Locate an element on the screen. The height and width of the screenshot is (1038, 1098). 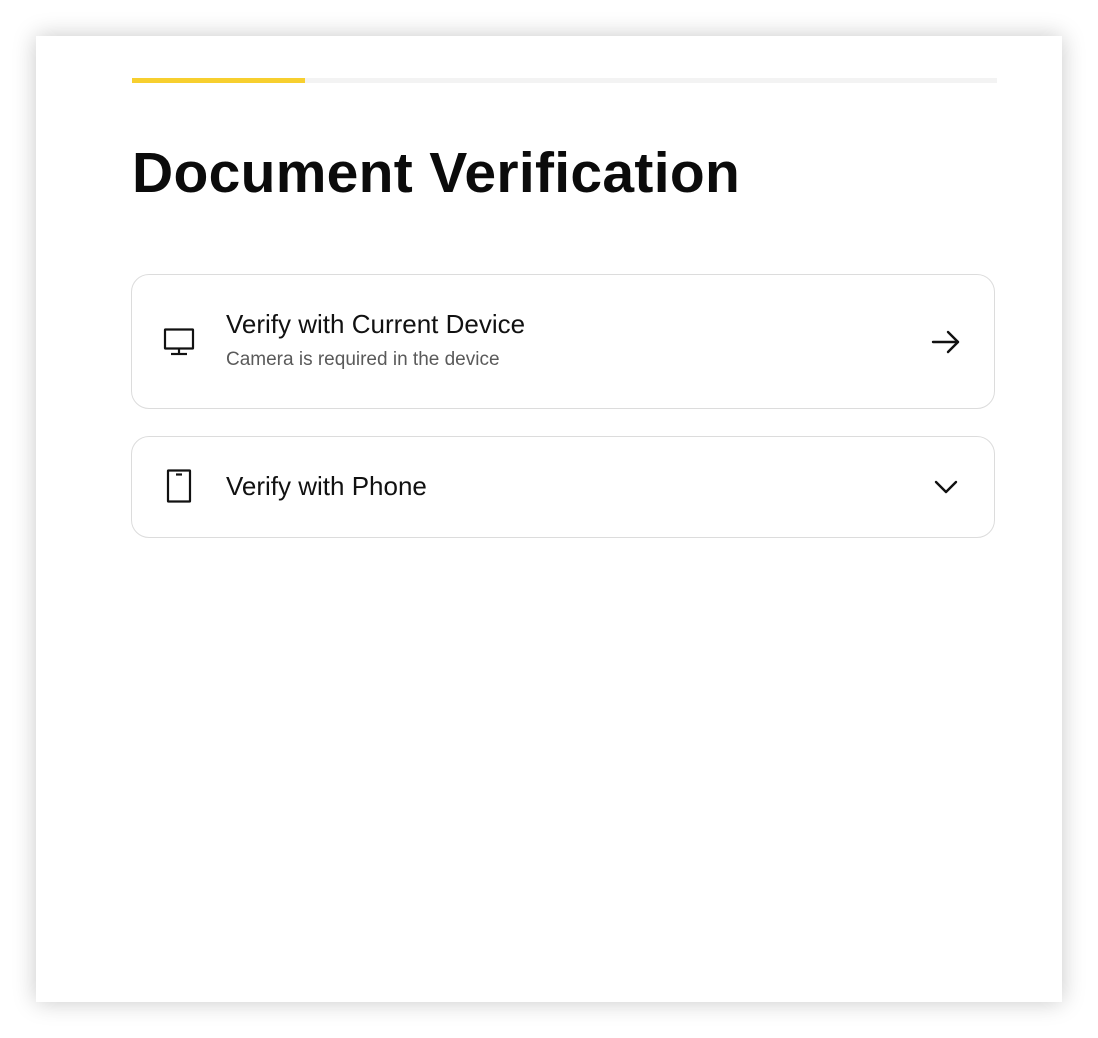
phone-icon is located at coordinates (179, 486).